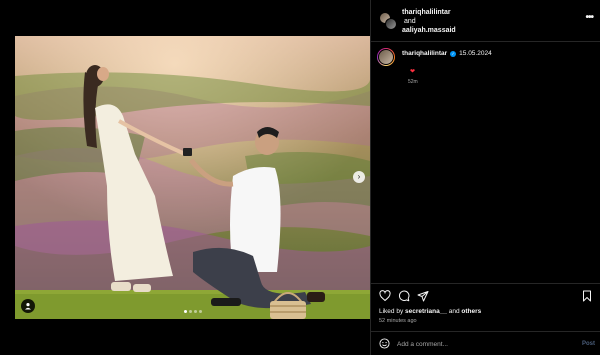 The image size is (600, 355). What do you see at coordinates (587, 296) in the screenshot?
I see `bookmark-icon` at bounding box center [587, 296].